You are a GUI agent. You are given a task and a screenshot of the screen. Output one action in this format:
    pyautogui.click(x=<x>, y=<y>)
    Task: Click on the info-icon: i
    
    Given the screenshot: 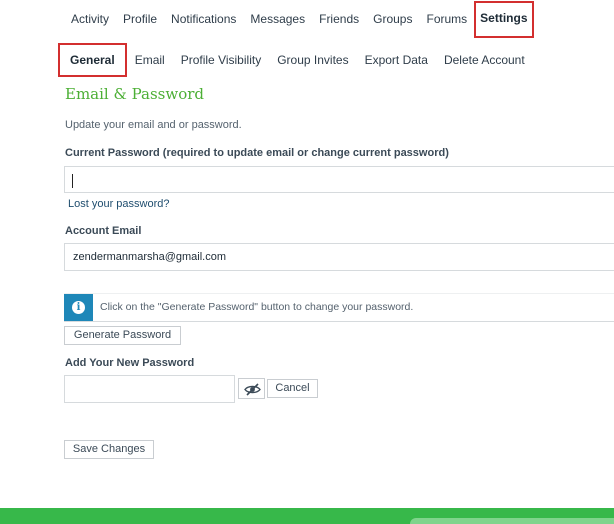 What is the action you would take?
    pyautogui.click(x=78, y=307)
    